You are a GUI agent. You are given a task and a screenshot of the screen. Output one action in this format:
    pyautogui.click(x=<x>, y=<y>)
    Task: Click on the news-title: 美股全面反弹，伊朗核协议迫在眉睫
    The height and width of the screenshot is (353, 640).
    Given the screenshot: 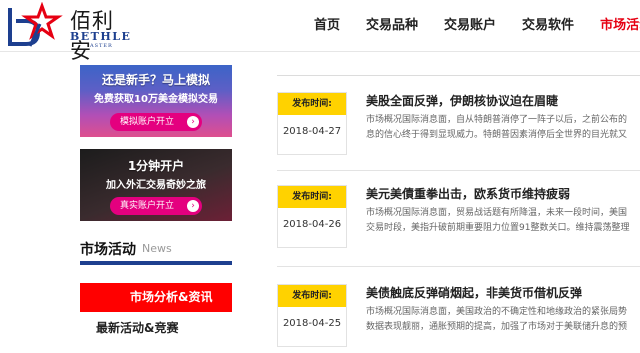 What is the action you would take?
    pyautogui.click(x=462, y=100)
    